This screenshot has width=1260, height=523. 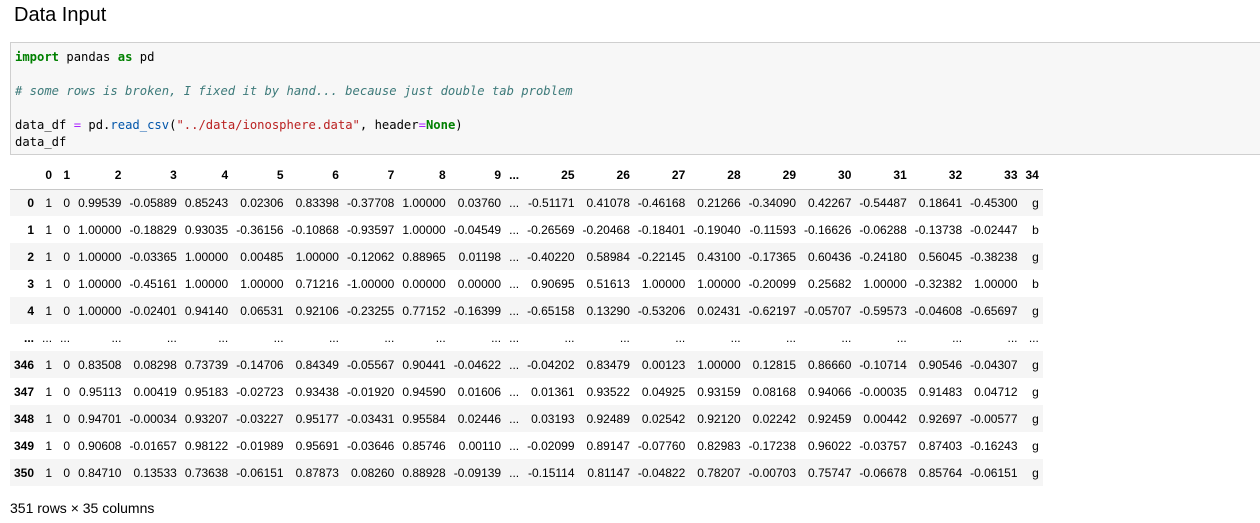 I want to click on table-cell: 0.87403, so click(x=940, y=445).